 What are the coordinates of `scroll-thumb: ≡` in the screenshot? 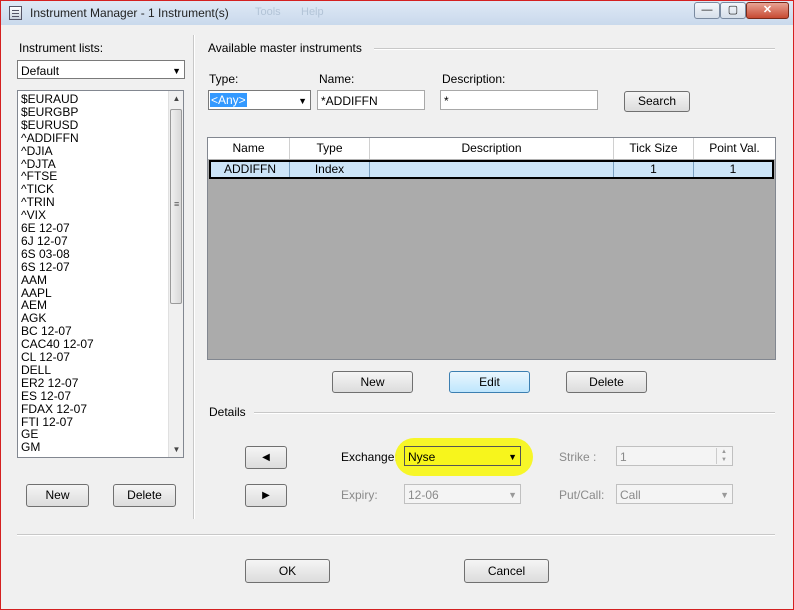 It's located at (176, 206).